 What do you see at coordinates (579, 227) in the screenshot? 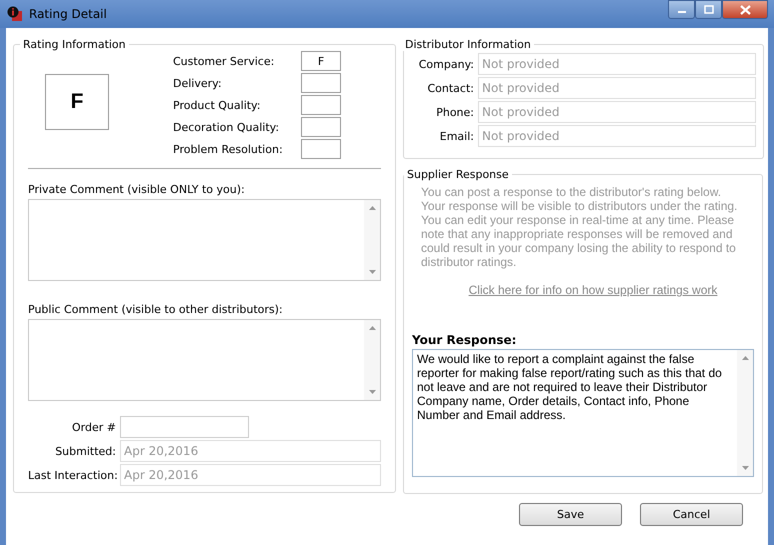
I see `notice-text: You can post a response to the distributor's rating below. Your response will be visible to distributors under the rating. You can edit your response in real-time at any time. Please note that any inappropriate responses will be removed and could result in your company losing the ability to respond to distributor ratings.` at bounding box center [579, 227].